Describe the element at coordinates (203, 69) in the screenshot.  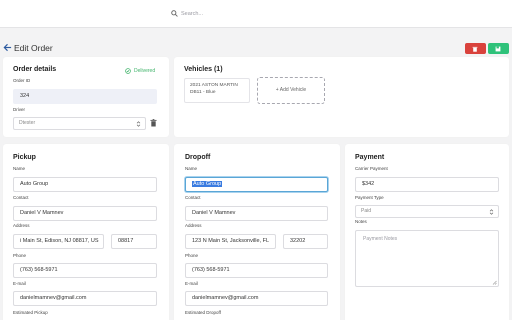
I see `vehicles-title: Vehicles (1)` at that location.